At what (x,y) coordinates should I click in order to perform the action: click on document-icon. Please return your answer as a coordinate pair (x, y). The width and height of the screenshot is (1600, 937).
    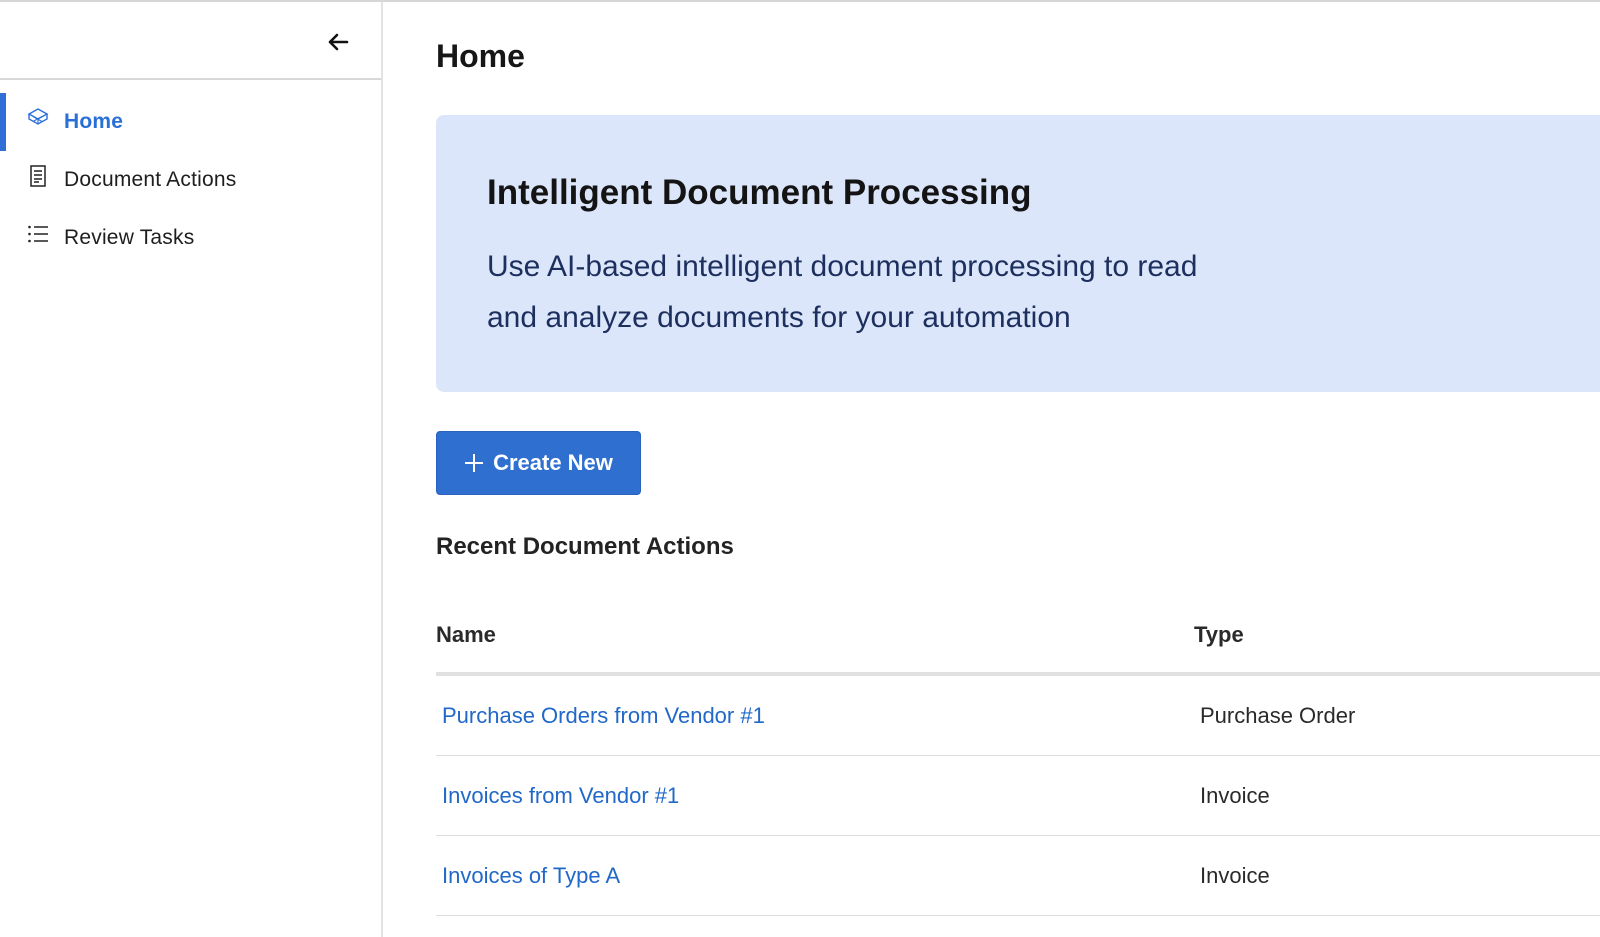
    Looking at the image, I should click on (38, 176).